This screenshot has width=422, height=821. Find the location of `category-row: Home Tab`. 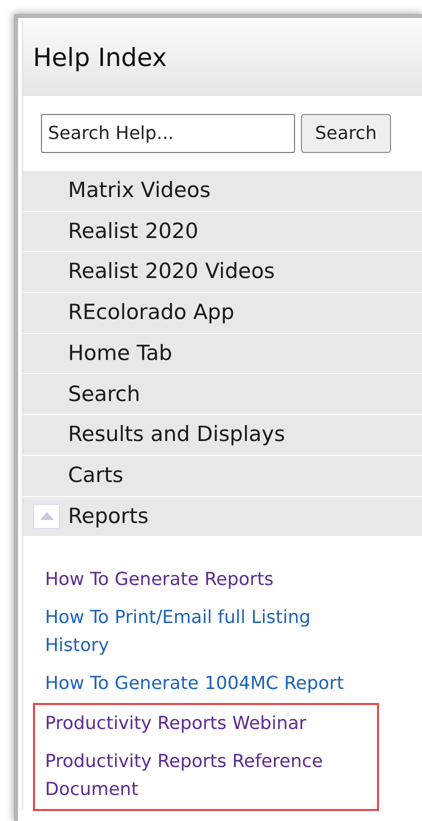

category-row: Home Tab is located at coordinates (222, 354).